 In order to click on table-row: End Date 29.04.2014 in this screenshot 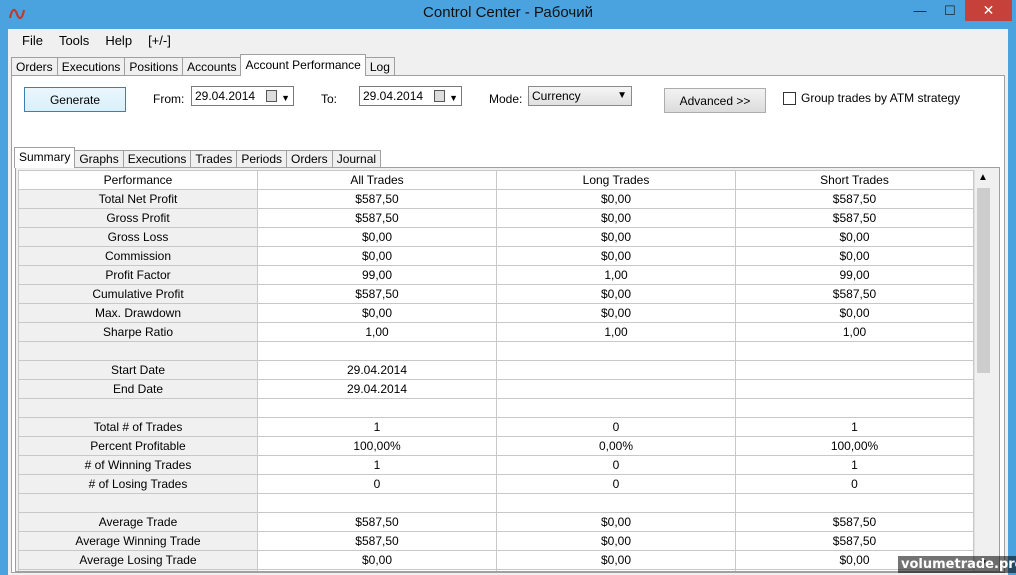, I will do `click(496, 389)`.